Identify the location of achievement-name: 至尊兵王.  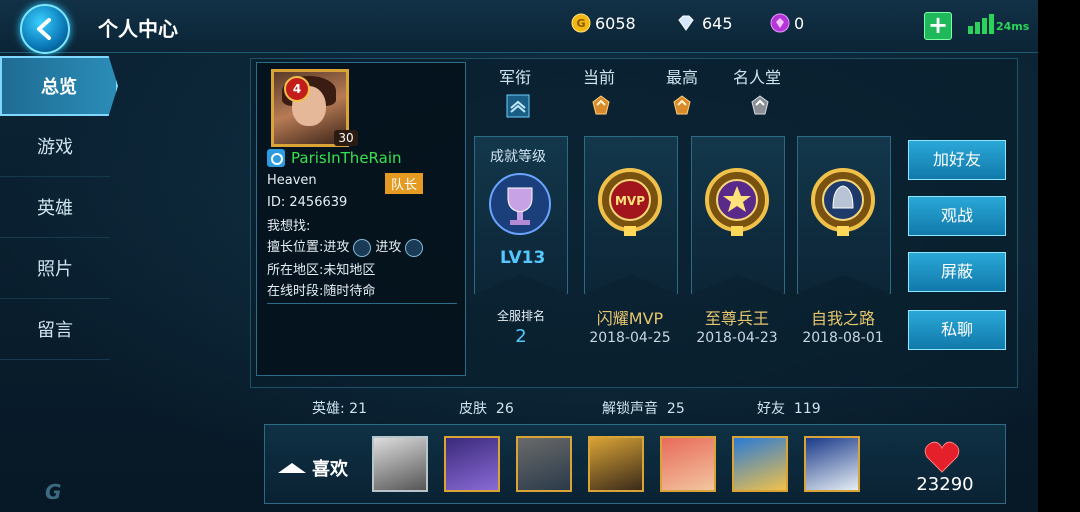
(736, 318).